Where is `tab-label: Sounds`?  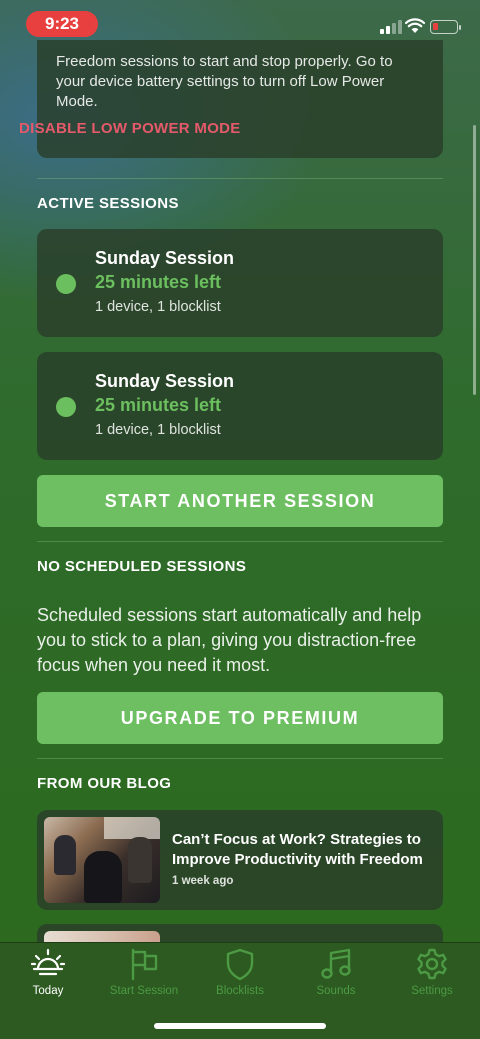
tab-label: Sounds is located at coordinates (336, 991).